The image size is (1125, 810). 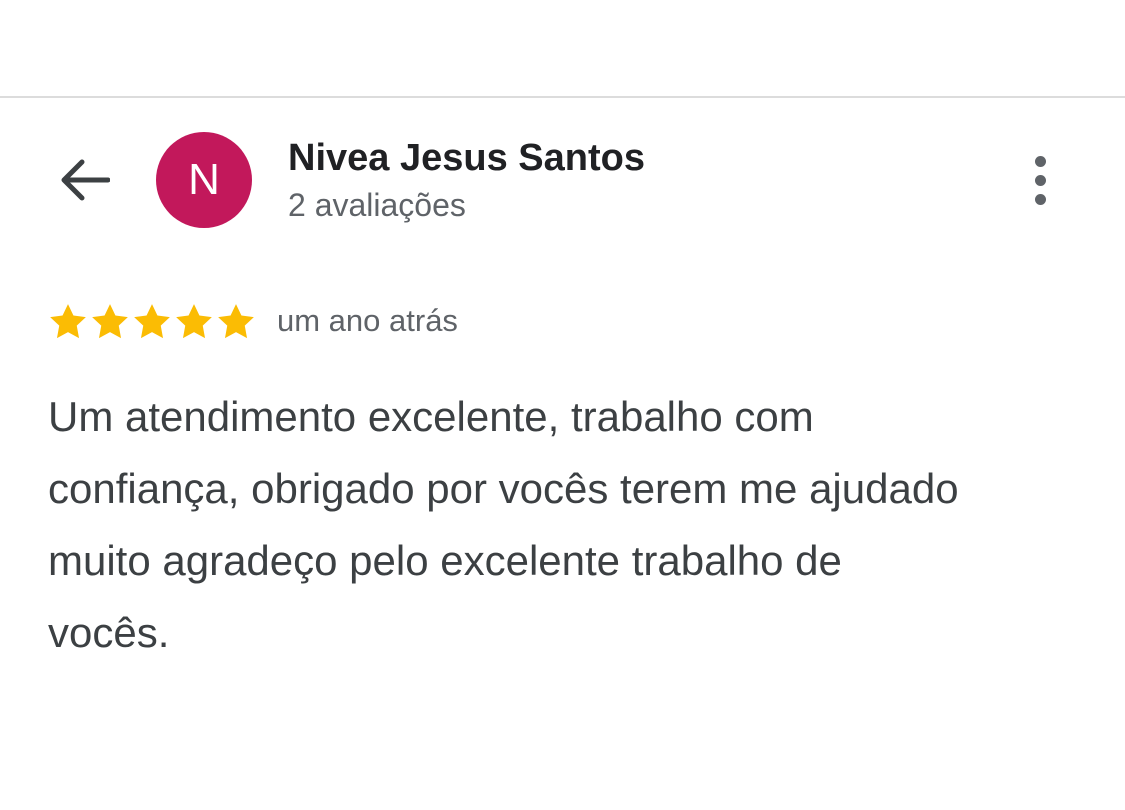 I want to click on top-divider, so click(x=562, y=97).